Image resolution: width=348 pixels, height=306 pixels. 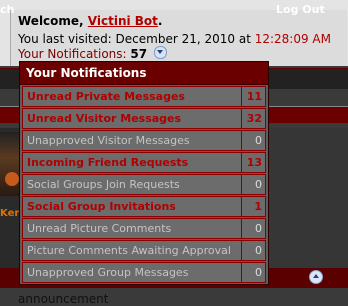 I want to click on notification-row-unread-visitor: Unread Visitor Messages 32, so click(x=144, y=118).